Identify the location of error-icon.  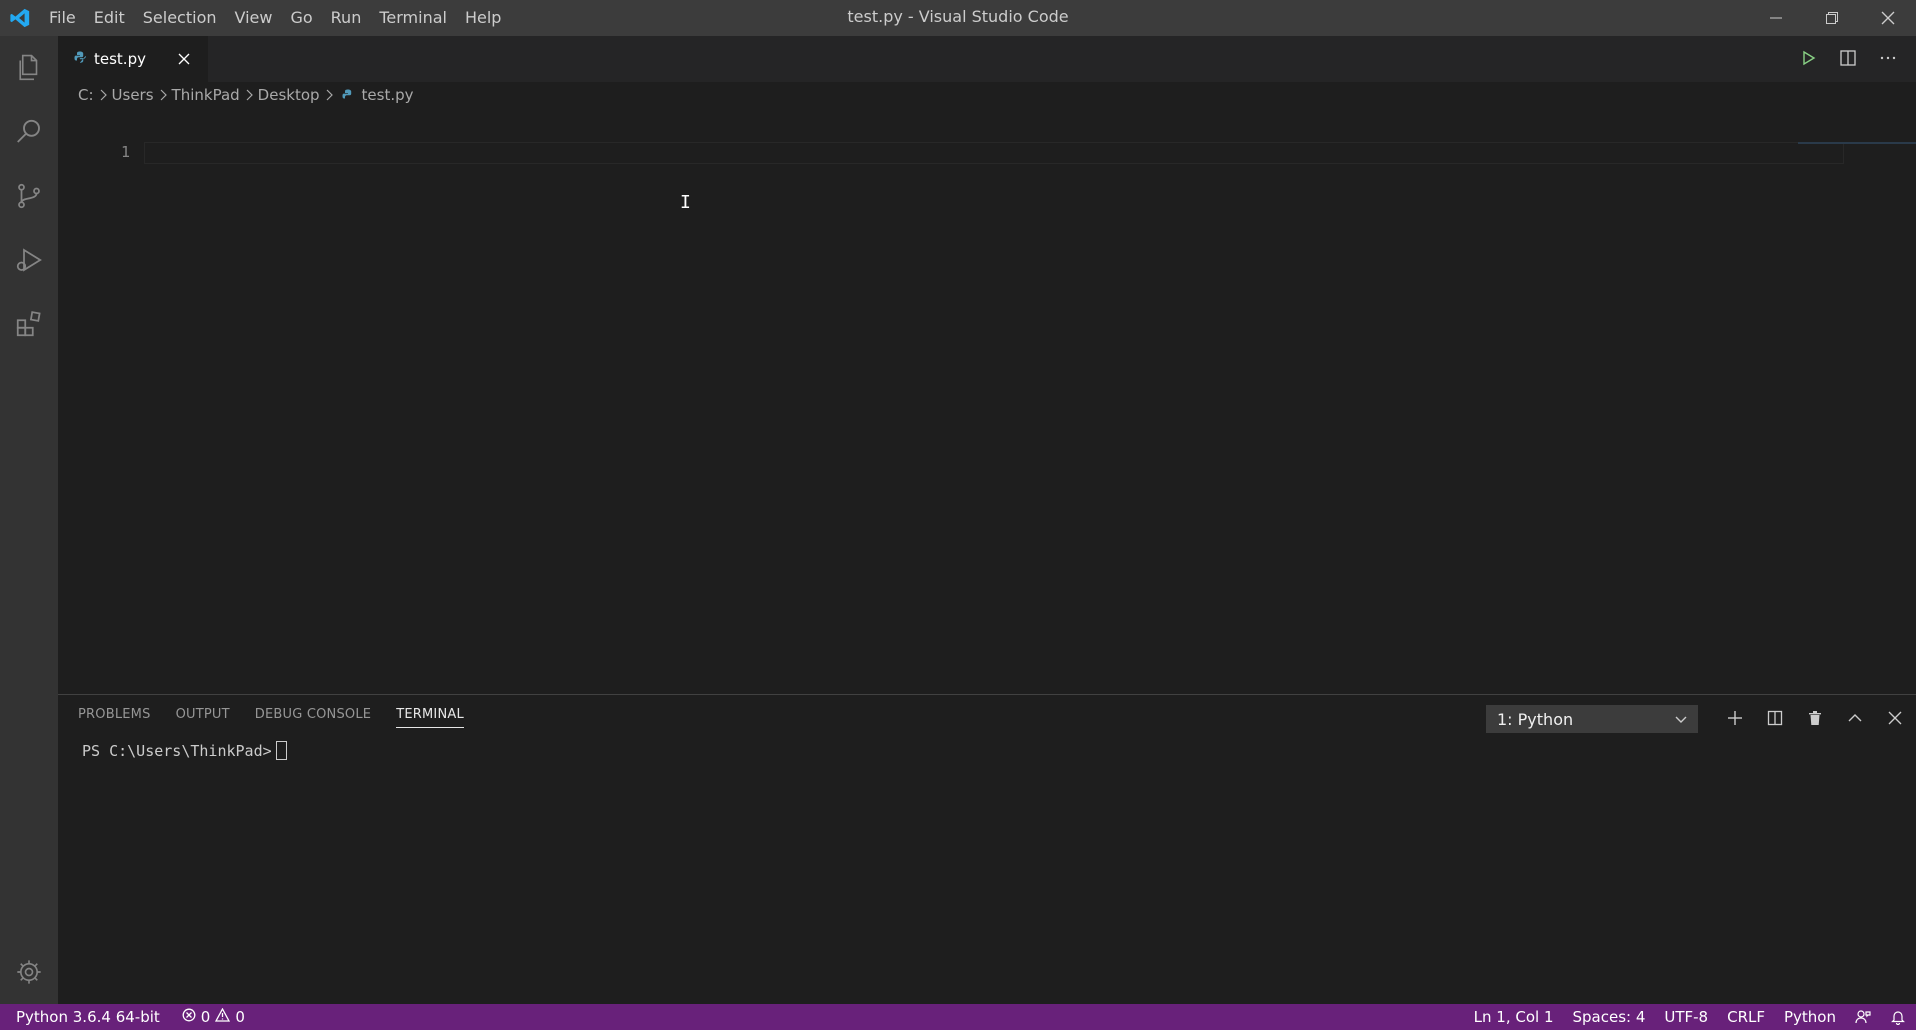
(189, 1017).